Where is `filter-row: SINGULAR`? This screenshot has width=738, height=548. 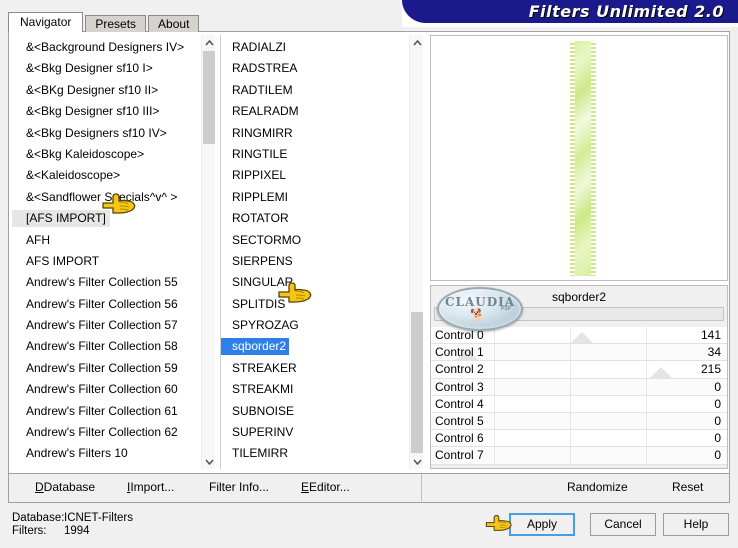 filter-row: SINGULAR is located at coordinates (315, 282).